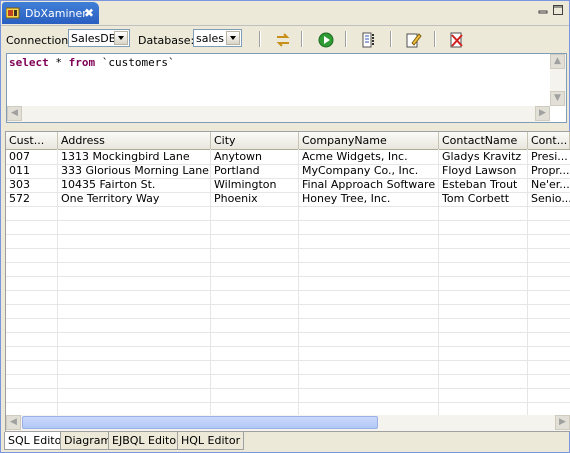 Image resolution: width=570 pixels, height=453 pixels. What do you see at coordinates (19, 198) in the screenshot?
I see `table-cell: 572` at bounding box center [19, 198].